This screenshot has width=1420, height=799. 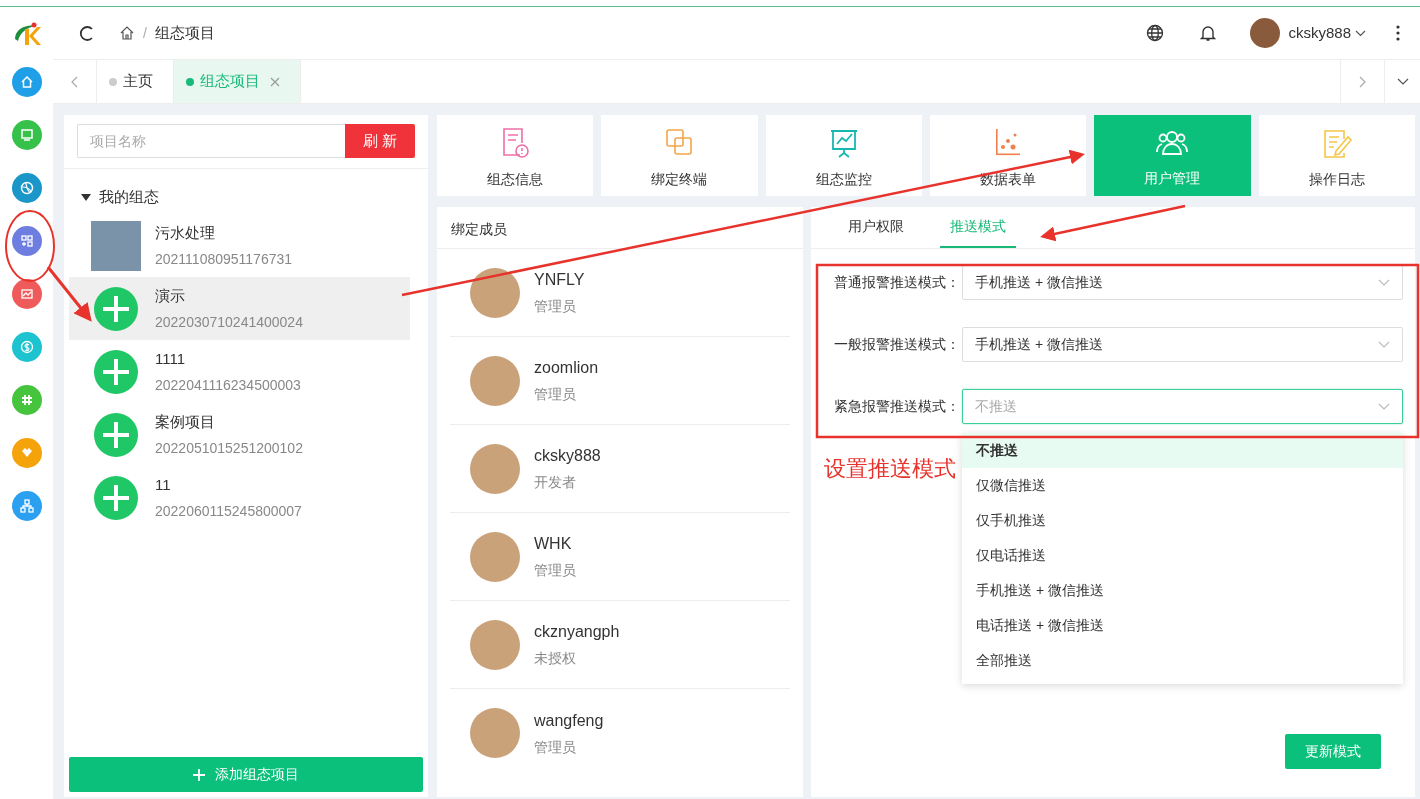 I want to click on field-label: 紧急报警推送模式：, so click(x=897, y=406).